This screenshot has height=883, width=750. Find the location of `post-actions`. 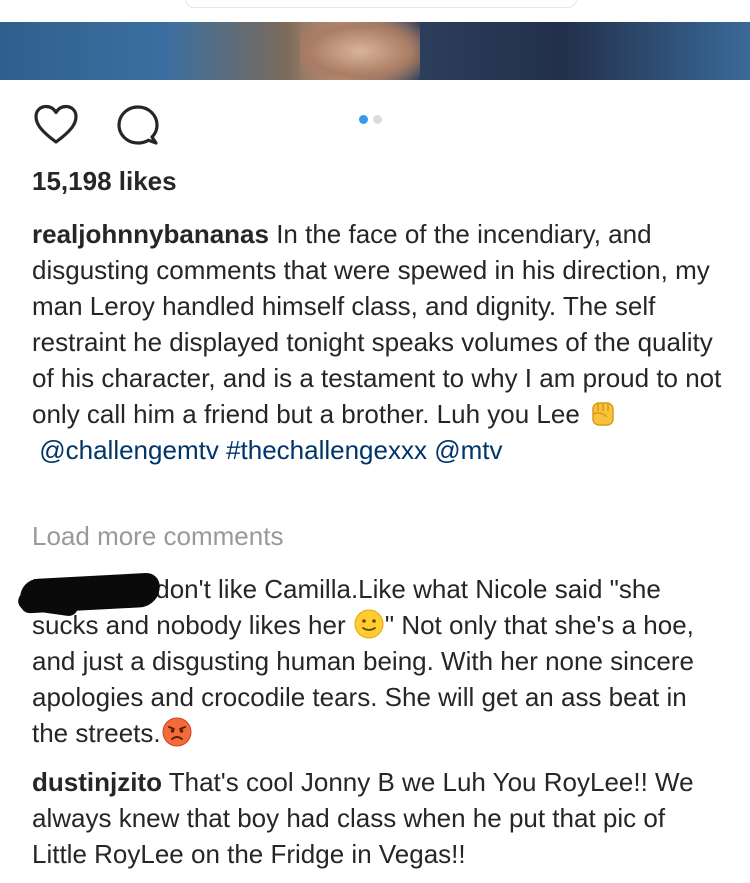

post-actions is located at coordinates (382, 125).